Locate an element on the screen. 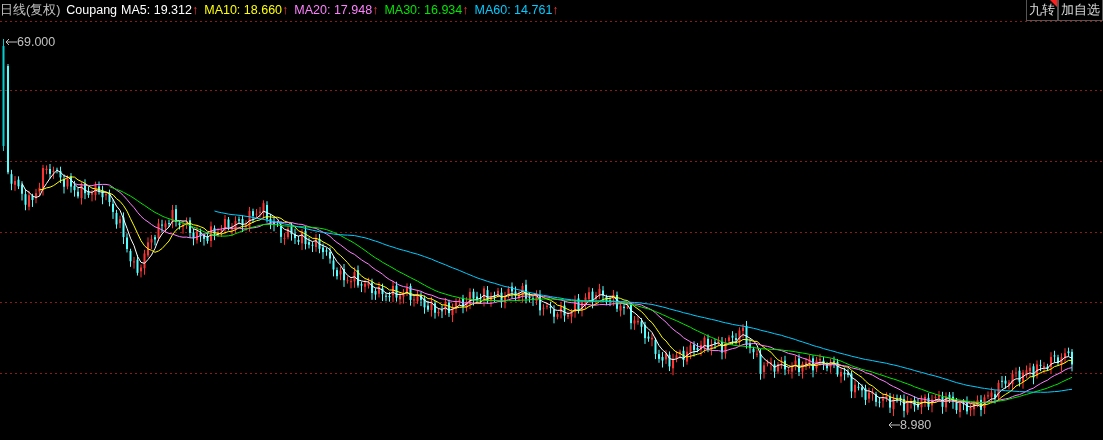  moving-average-value: MA20: 17.948 is located at coordinates (333, 11).